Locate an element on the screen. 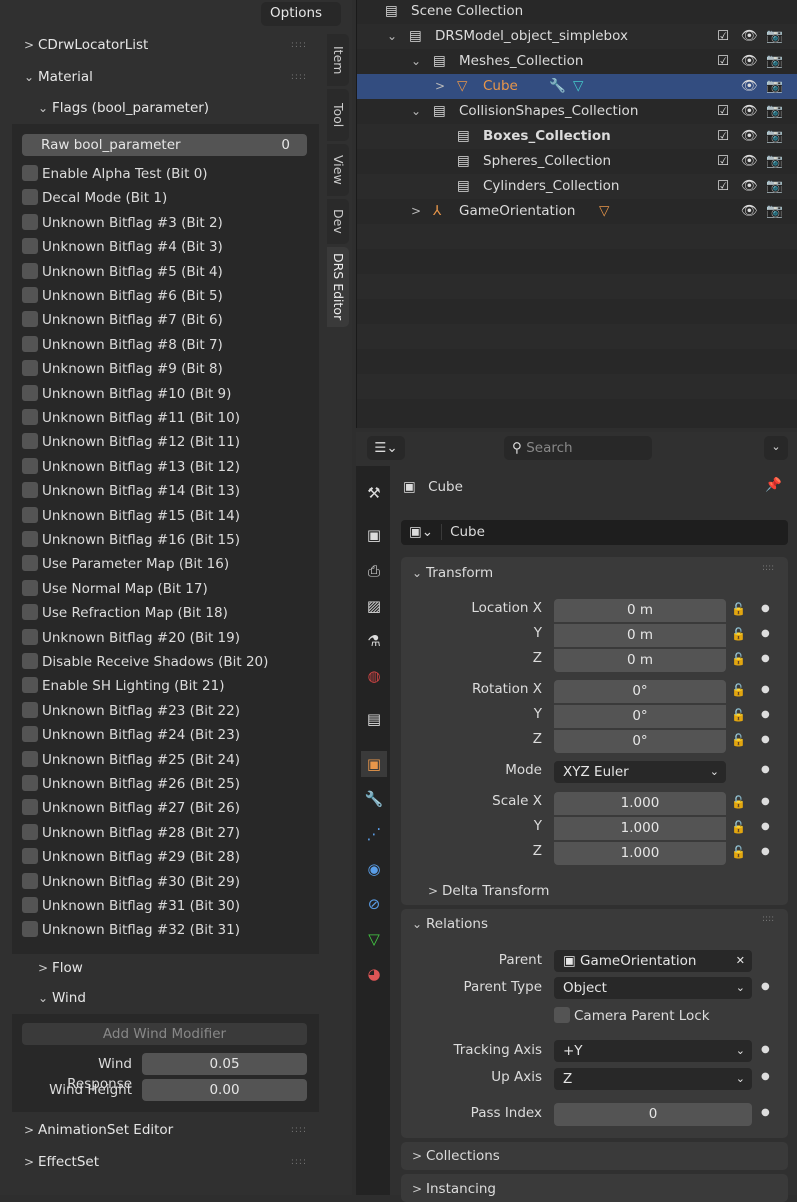  flag-checkbox-row: Unknown Bitflag #15 (Bit 14) is located at coordinates (131, 516).